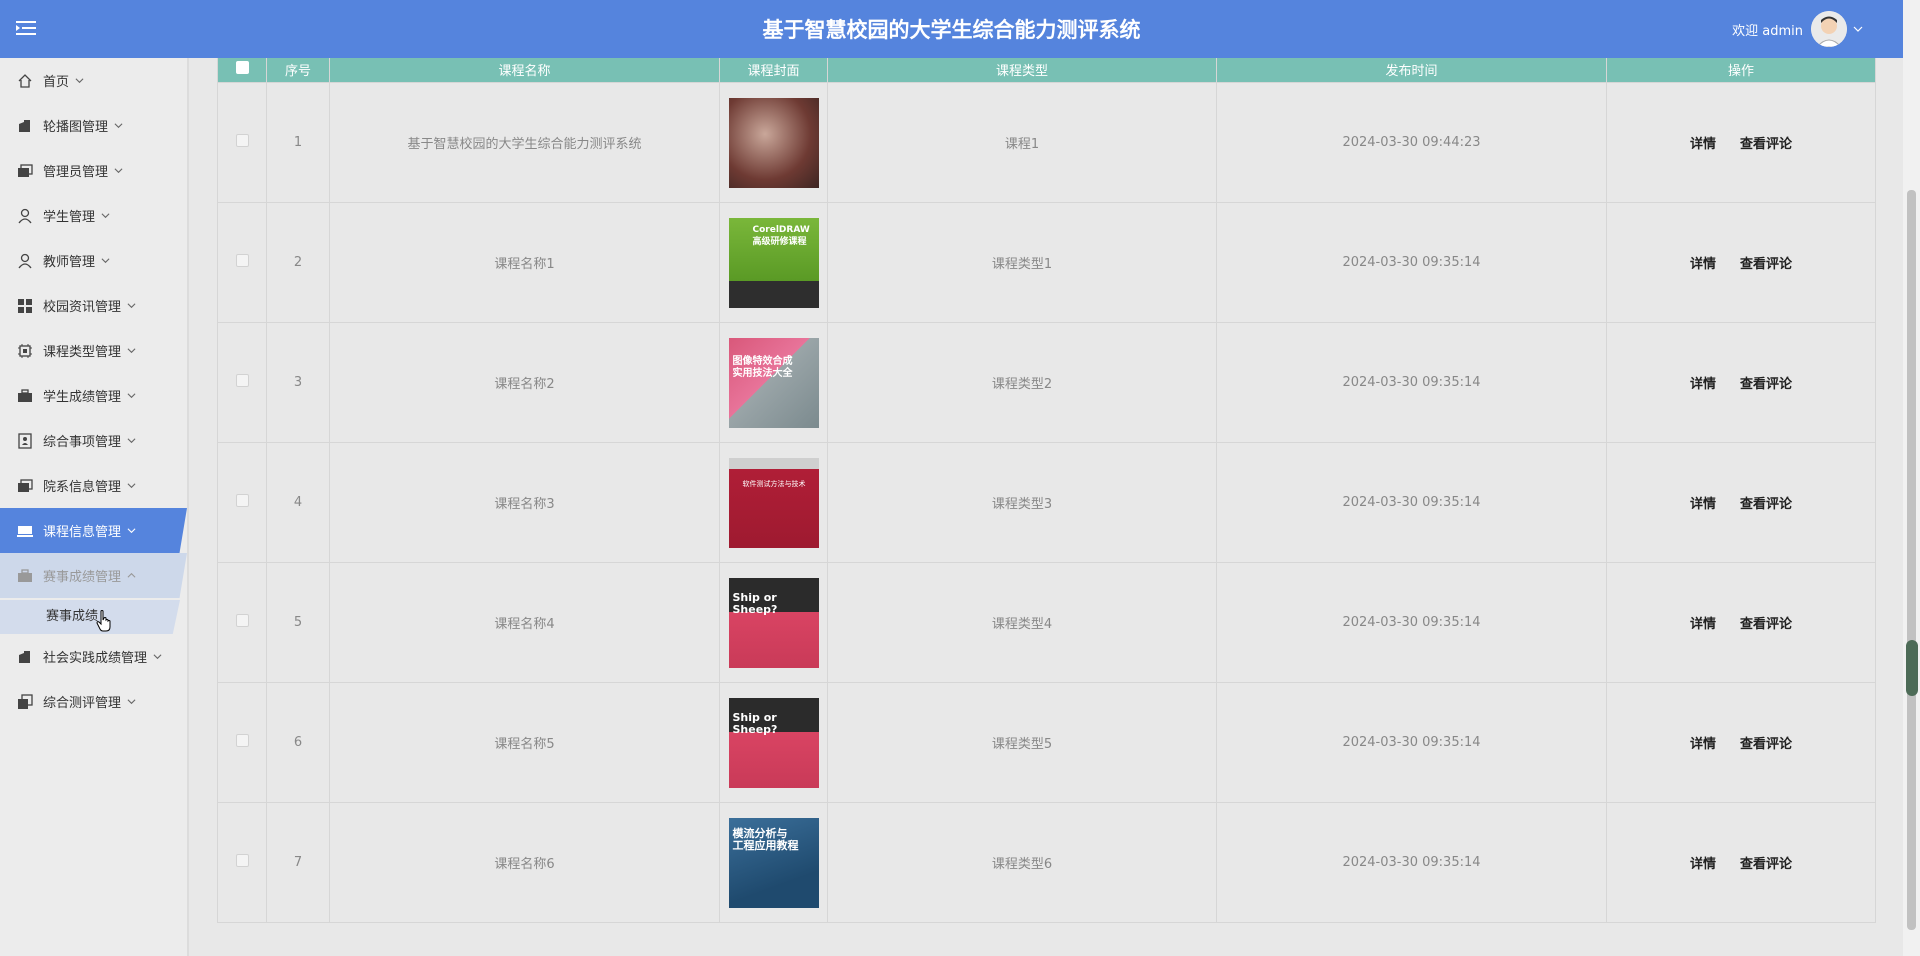 Image resolution: width=1920 pixels, height=956 pixels. What do you see at coordinates (298, 502) in the screenshot?
I see `row-index: 4` at bounding box center [298, 502].